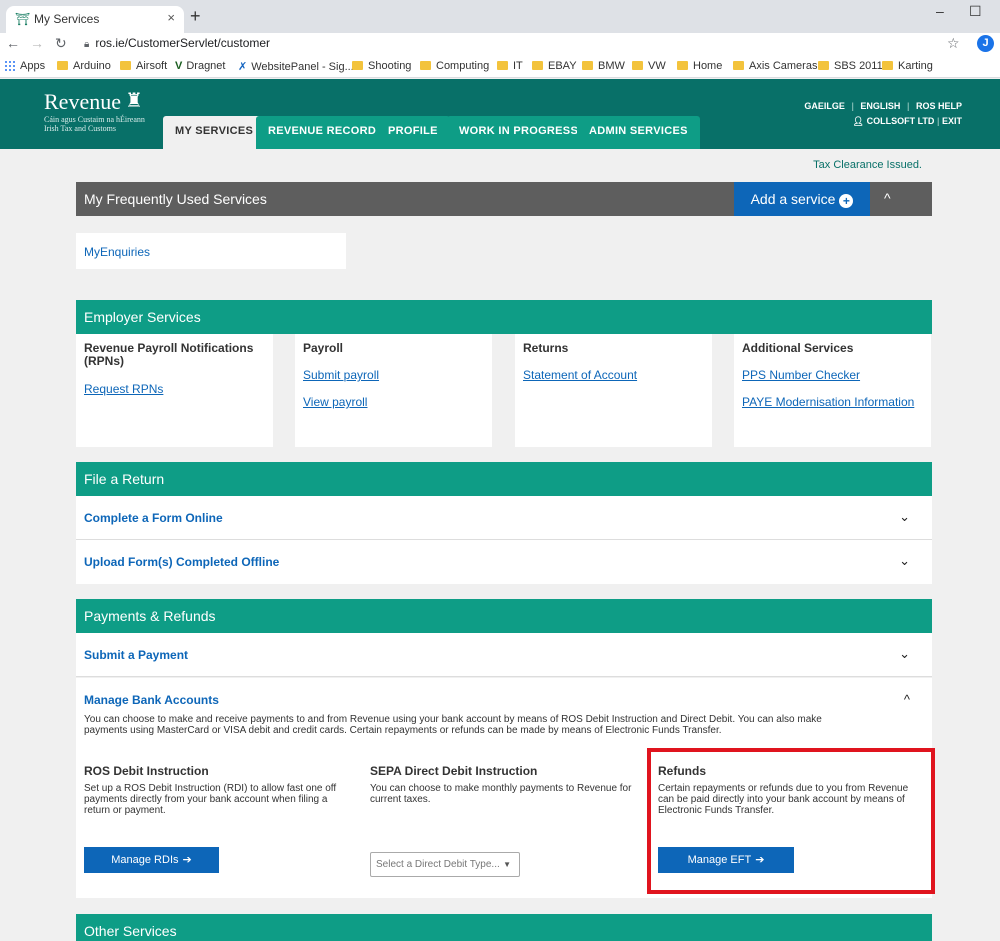 This screenshot has height=941, width=1000. Describe the element at coordinates (130, 931) in the screenshot. I see `other-services-title: Other Services` at that location.